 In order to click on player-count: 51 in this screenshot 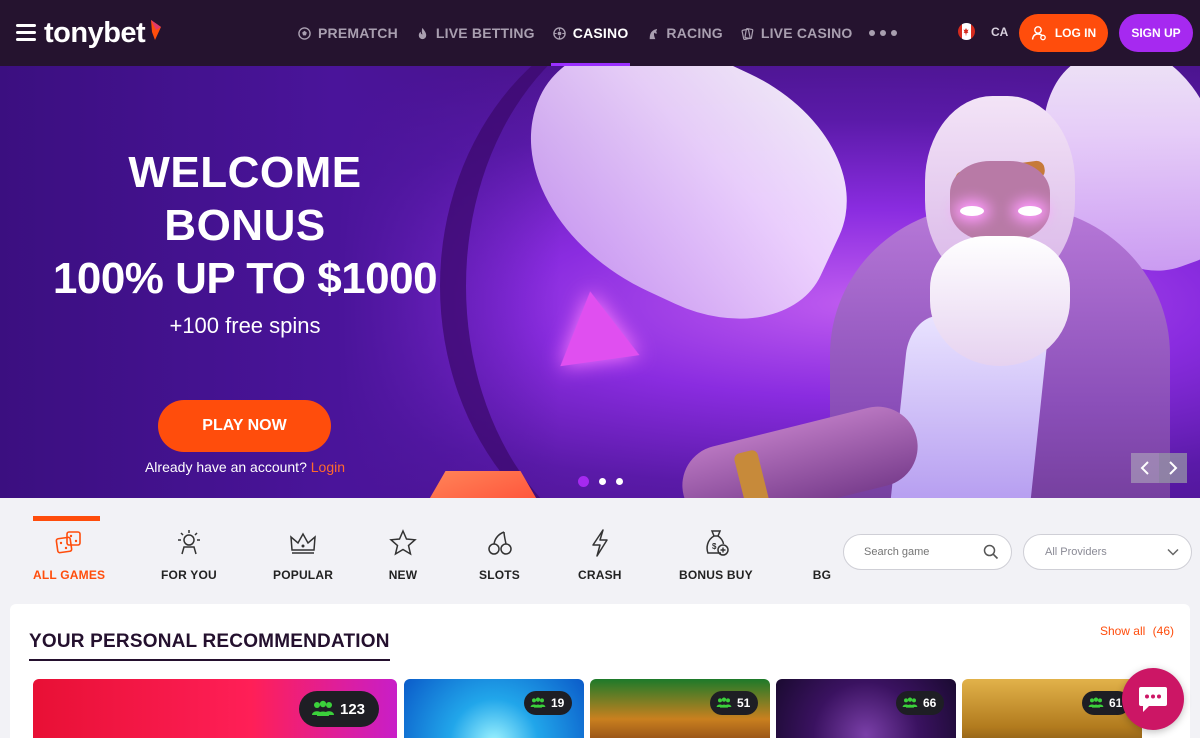, I will do `click(744, 703)`.